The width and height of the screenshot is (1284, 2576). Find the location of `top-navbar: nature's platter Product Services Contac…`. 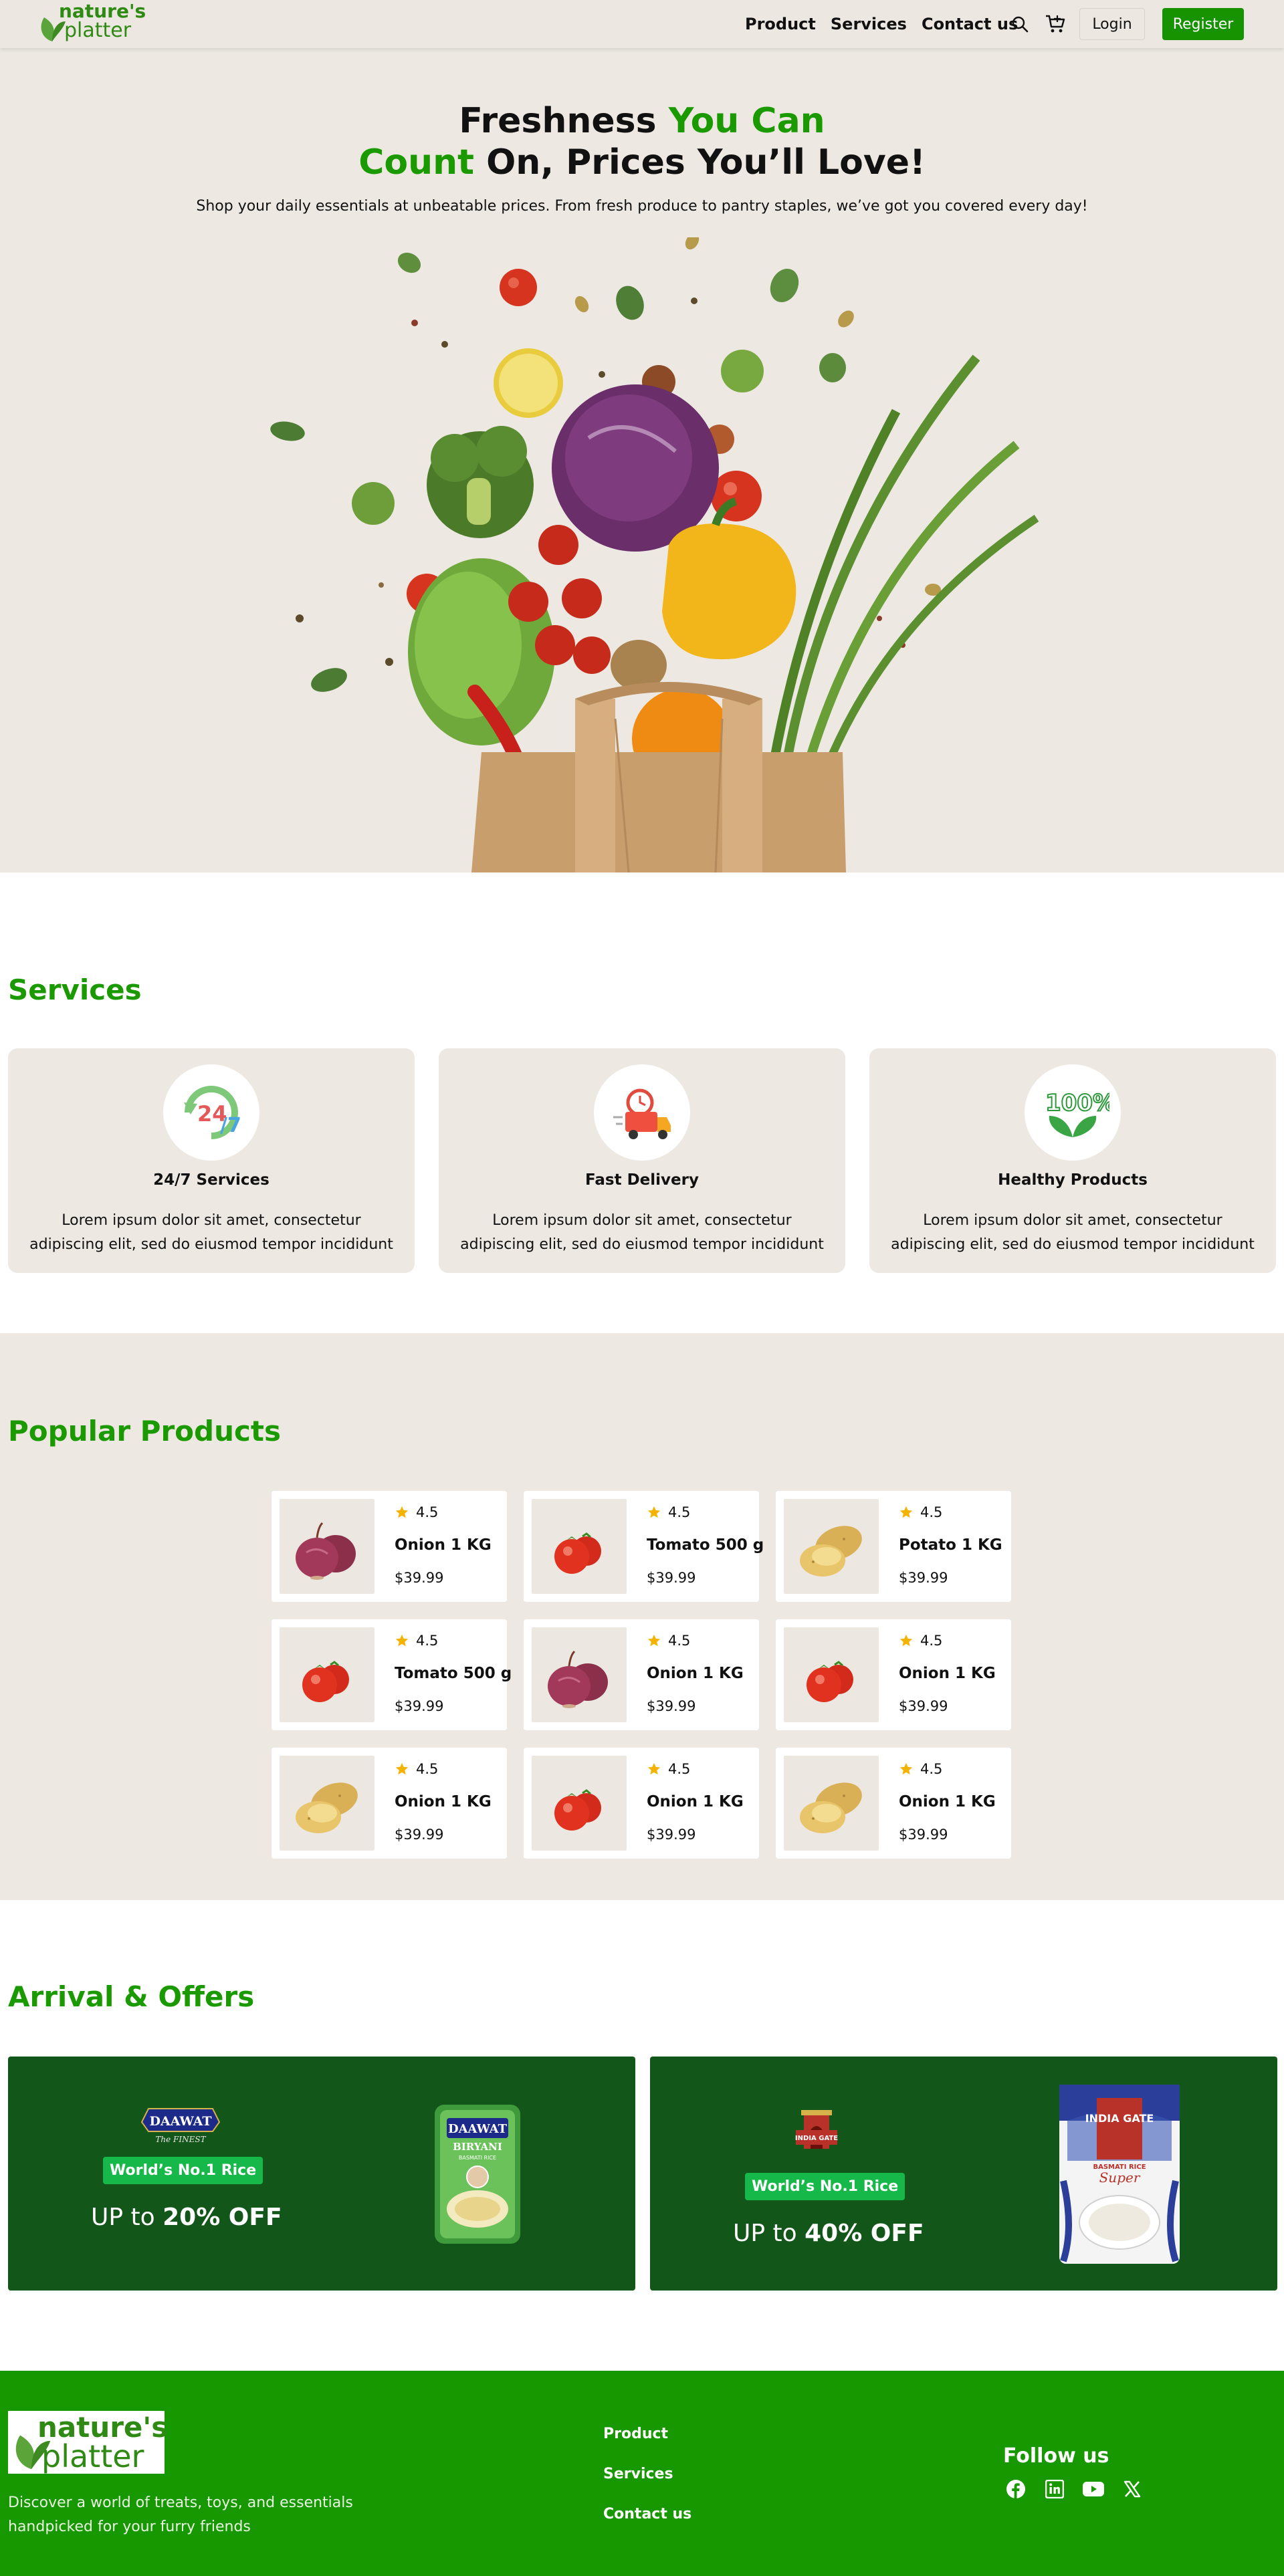

top-navbar: nature's platter Product Services Contac… is located at coordinates (642, 24).